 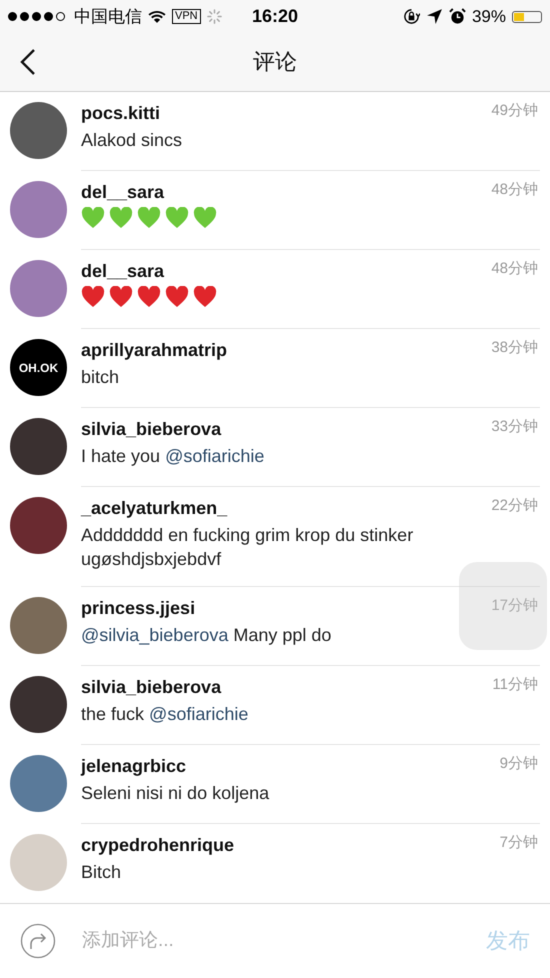 I want to click on comment-text: I hate you @sofiarichie, so click(x=173, y=456).